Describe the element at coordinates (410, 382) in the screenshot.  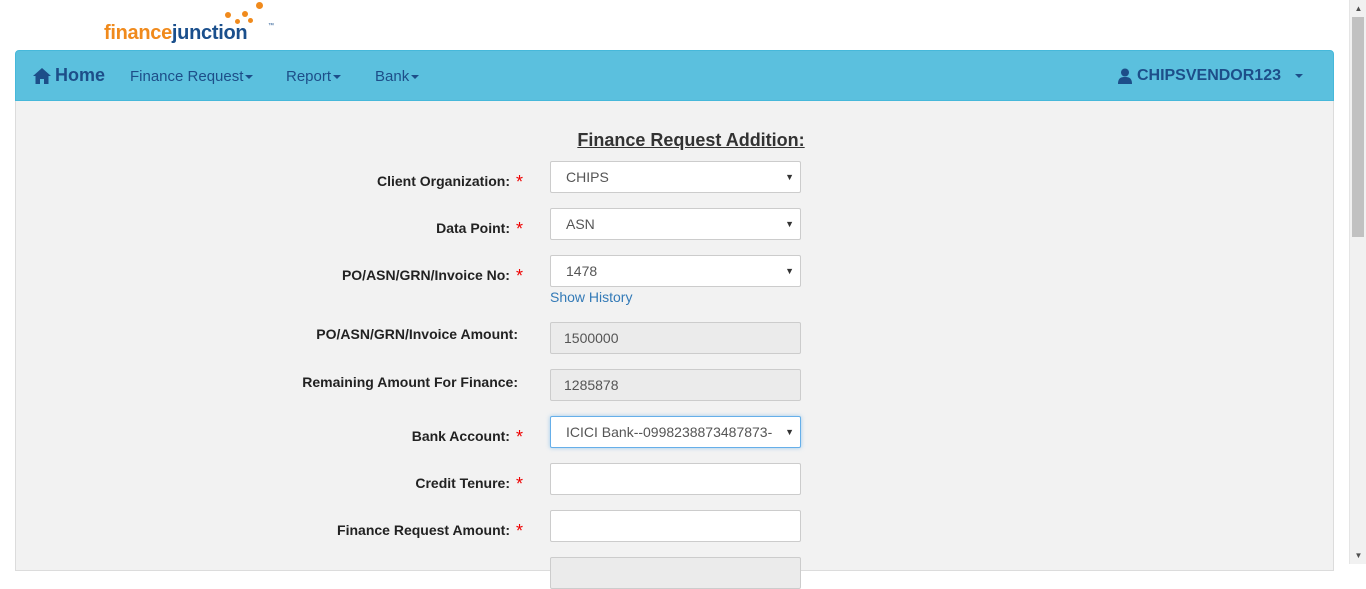
I see `remaining-amount-label: Remaining Amount For Finance:` at that location.